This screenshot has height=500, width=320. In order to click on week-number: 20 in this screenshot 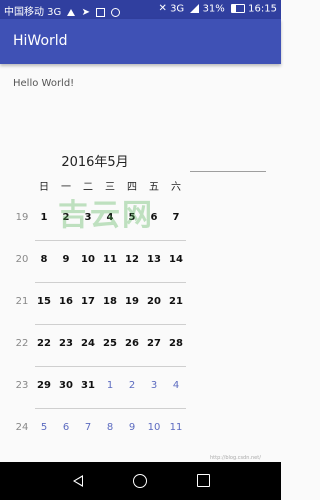, I will do `click(22, 259)`.